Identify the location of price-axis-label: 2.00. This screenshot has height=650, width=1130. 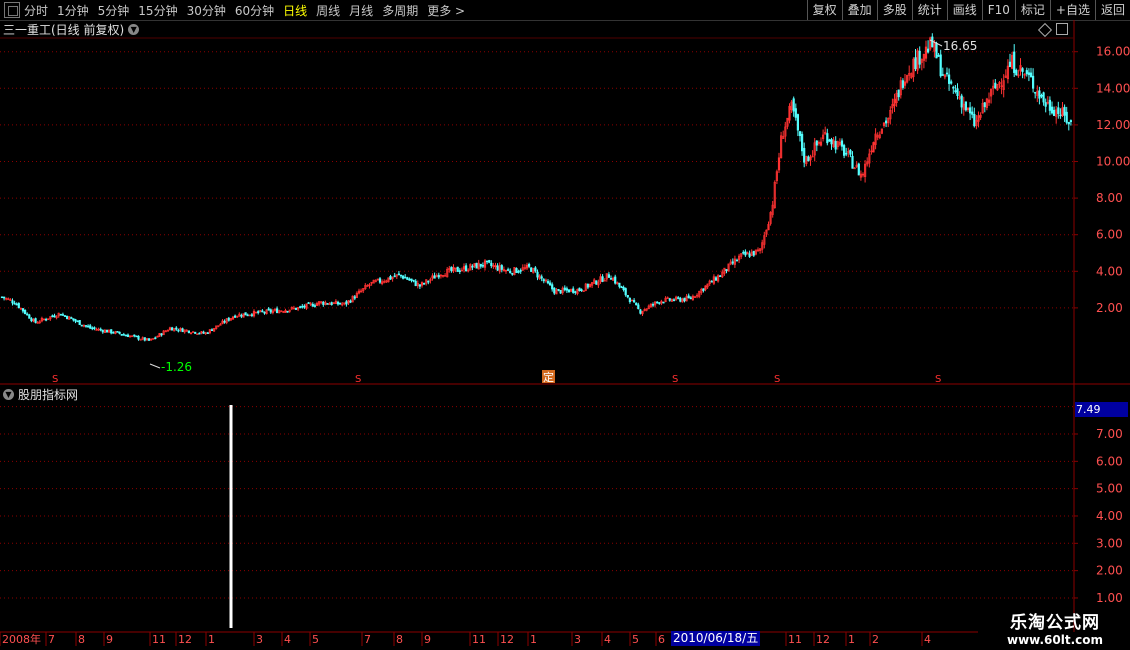
(1109, 308).